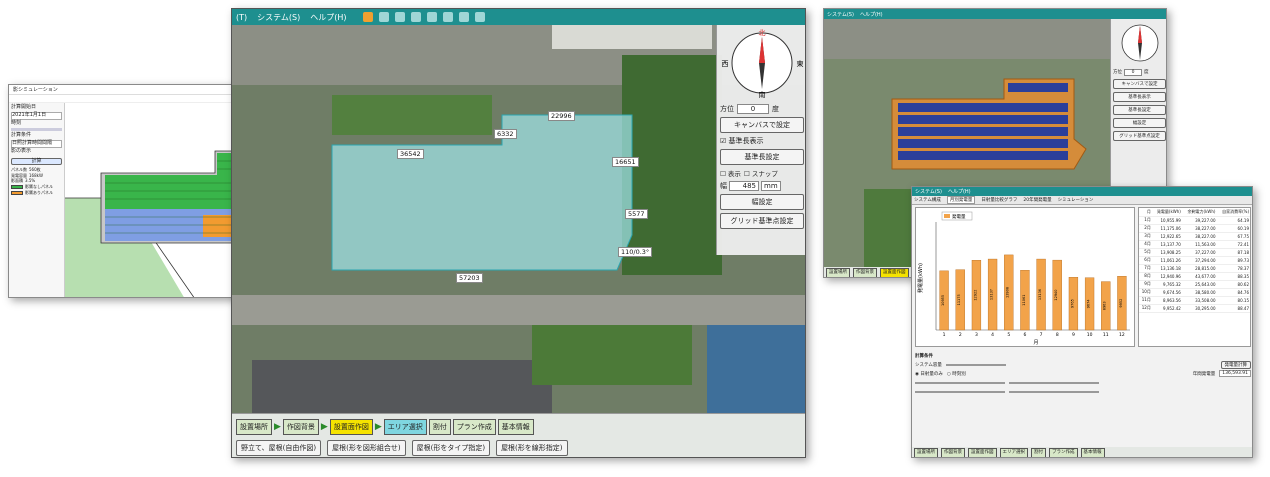 The width and height of the screenshot is (1270, 477). I want to click on tool-line-shape: 屋根(形を線形指定), so click(532, 448).